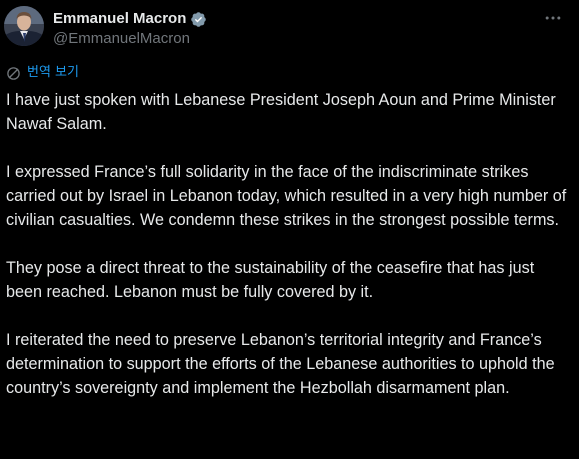  I want to click on tweet-header: Emmanuel Macron @EmmanuelMacron, so click(289, 28).